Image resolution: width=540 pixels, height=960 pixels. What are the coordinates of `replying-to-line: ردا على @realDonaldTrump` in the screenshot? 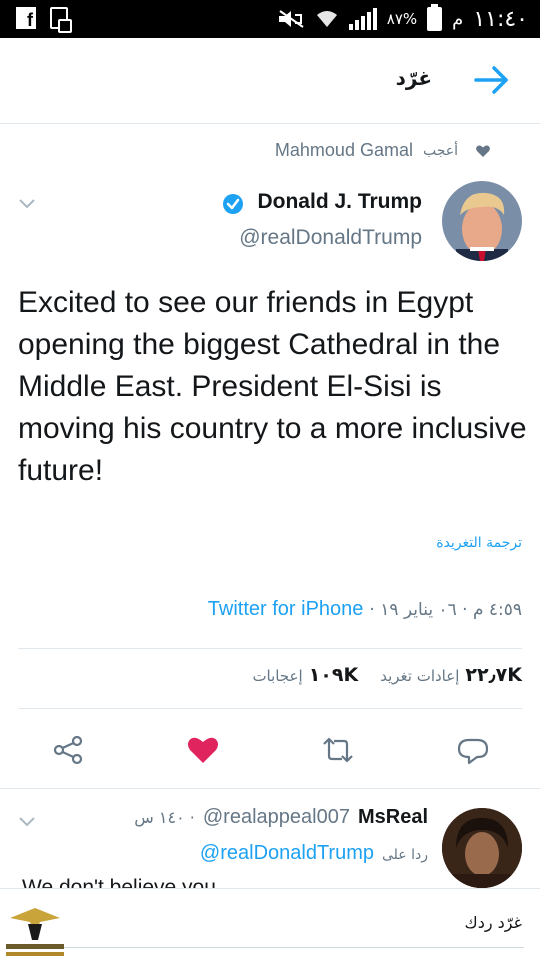 It's located at (314, 853).